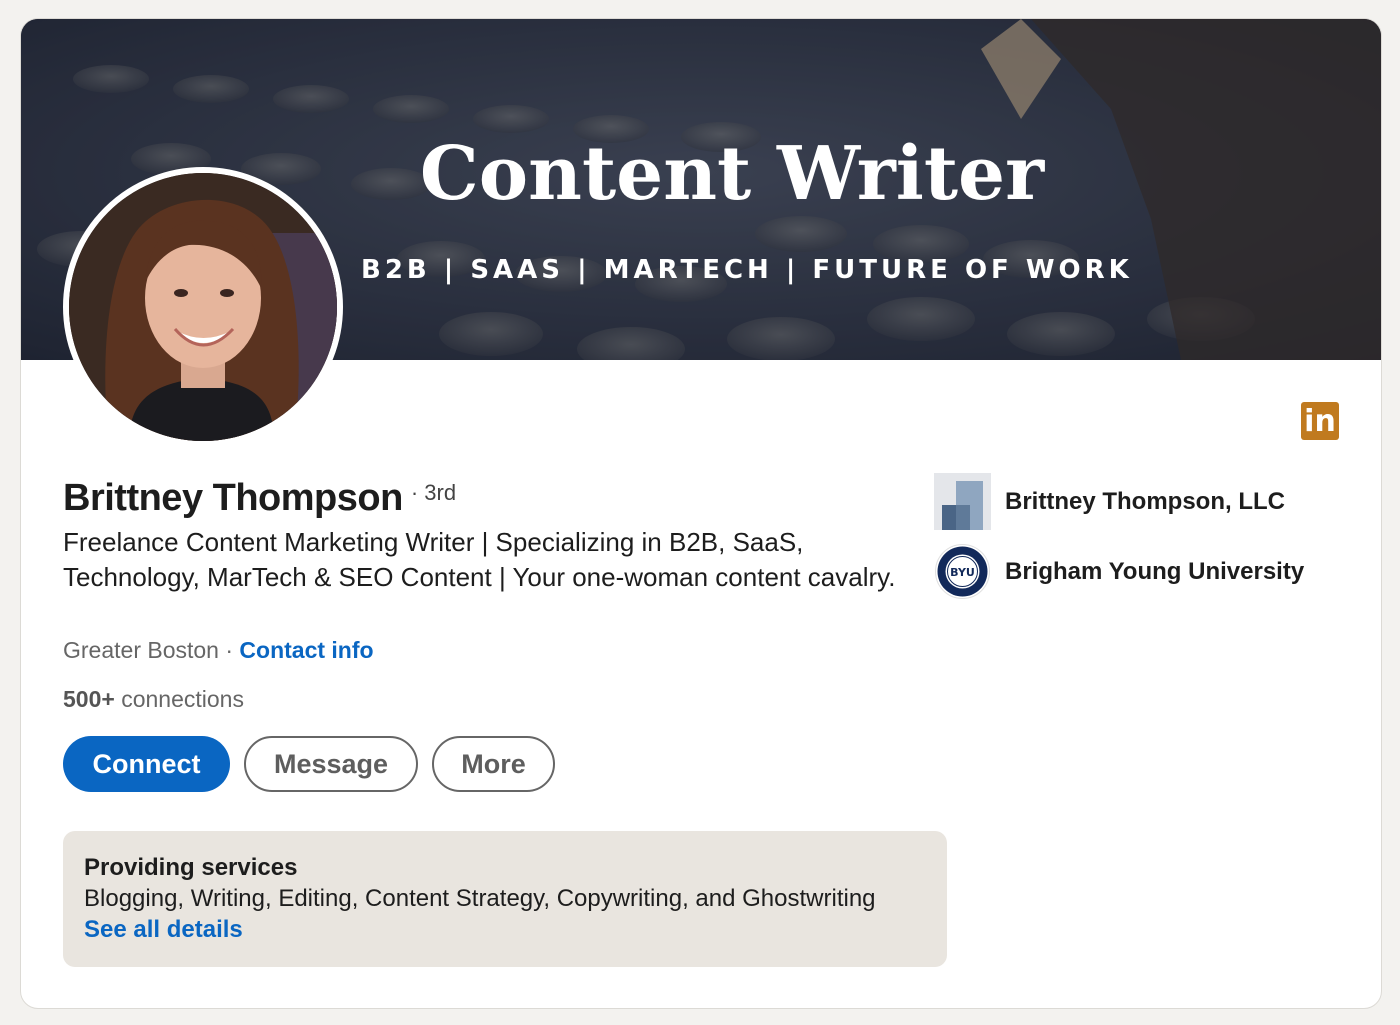 The width and height of the screenshot is (1400, 1025). What do you see at coordinates (146, 764) in the screenshot?
I see `connect-button: Connect` at bounding box center [146, 764].